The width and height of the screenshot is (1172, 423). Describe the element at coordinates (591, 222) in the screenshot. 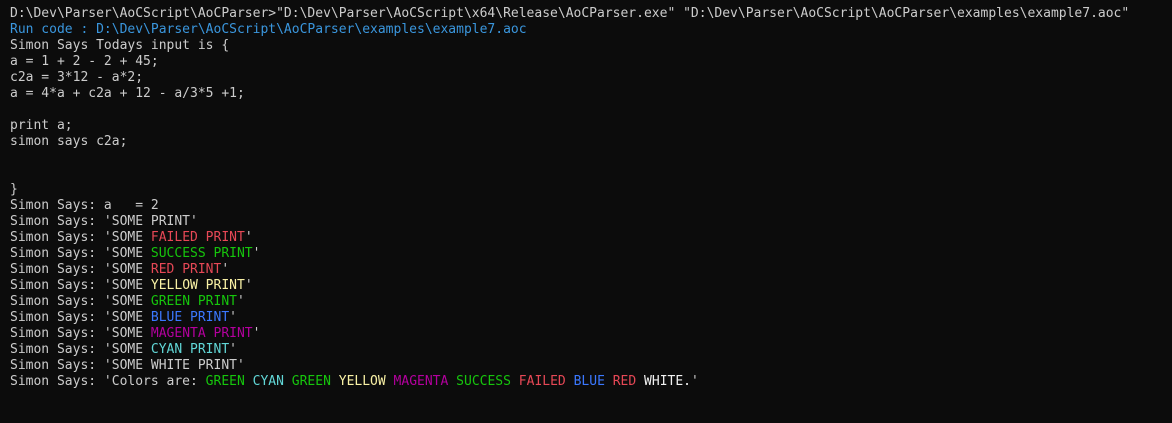

I see `console-line: Simon Says: 'SOME PRINT'` at that location.